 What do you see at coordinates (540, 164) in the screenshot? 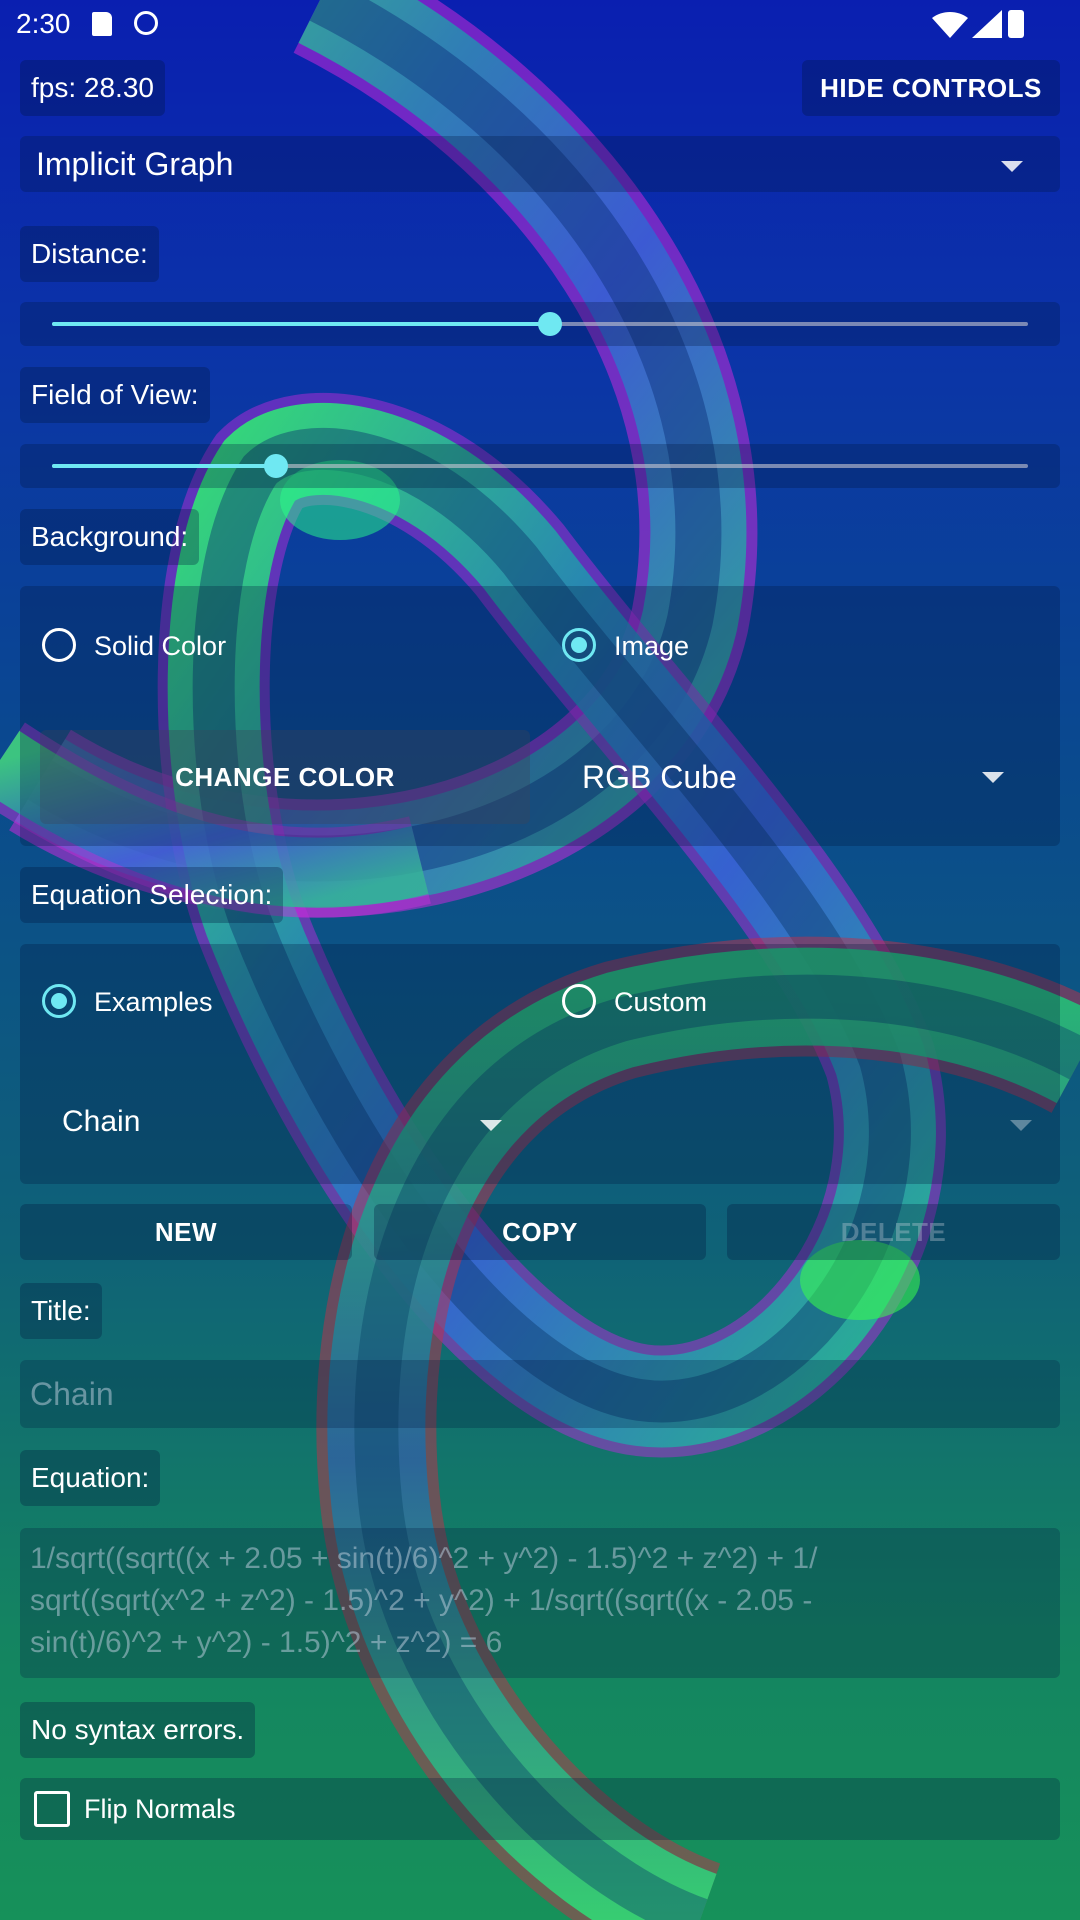
I see `mode-dropdown: Implicit Graph` at bounding box center [540, 164].